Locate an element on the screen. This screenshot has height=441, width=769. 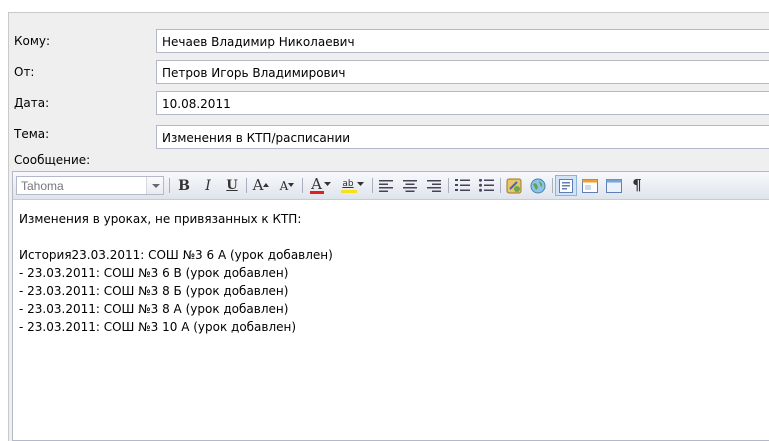
message-line: - 23.03.2011: СОШ №3 8 А (урок добавлен) is located at coordinates (154, 309).